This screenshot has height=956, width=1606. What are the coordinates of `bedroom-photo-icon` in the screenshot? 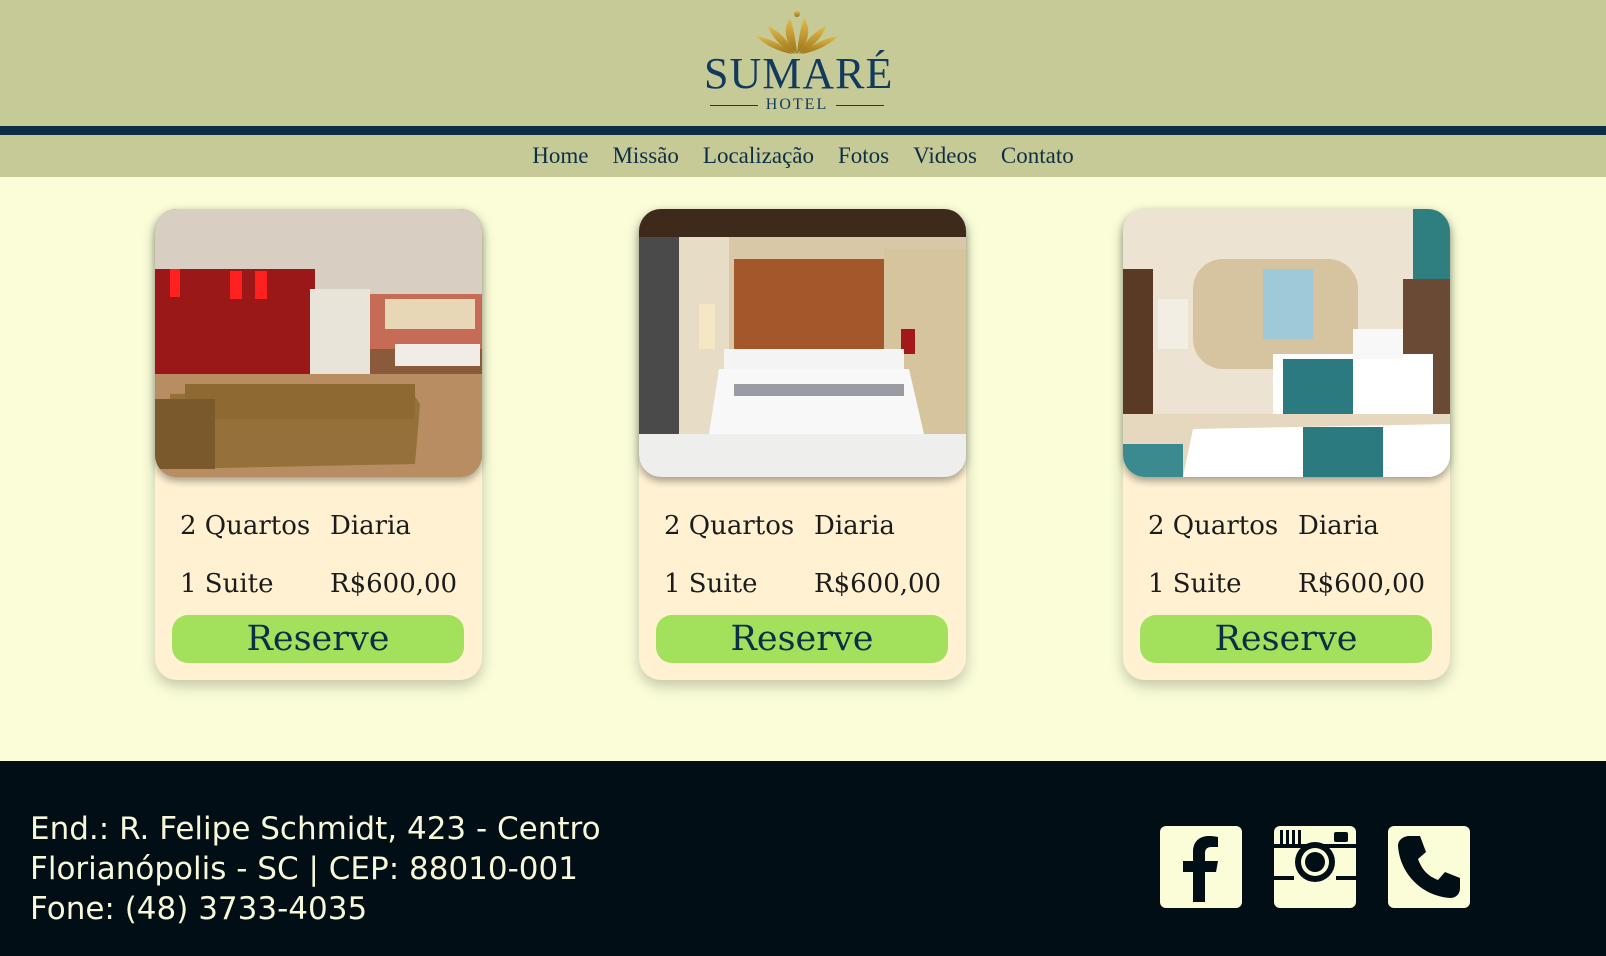 It's located at (802, 343).